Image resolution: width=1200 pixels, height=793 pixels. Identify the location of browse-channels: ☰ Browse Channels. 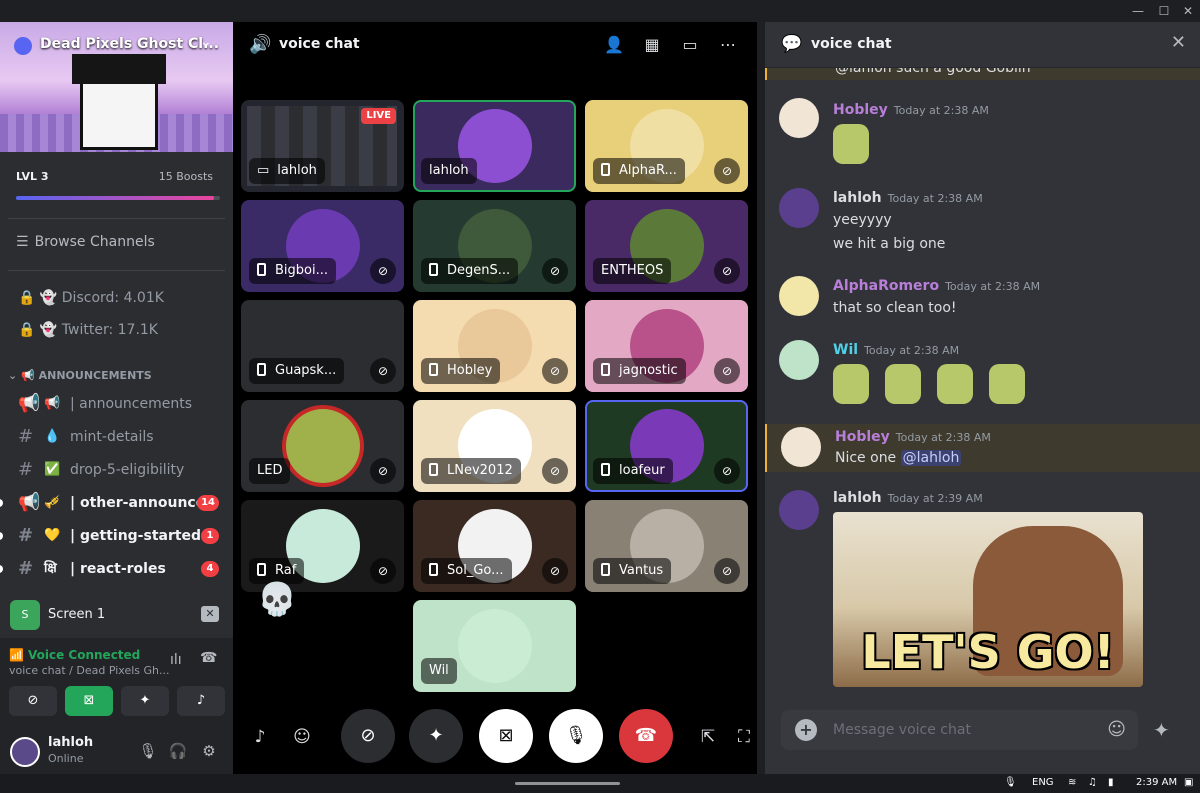
(85, 242).